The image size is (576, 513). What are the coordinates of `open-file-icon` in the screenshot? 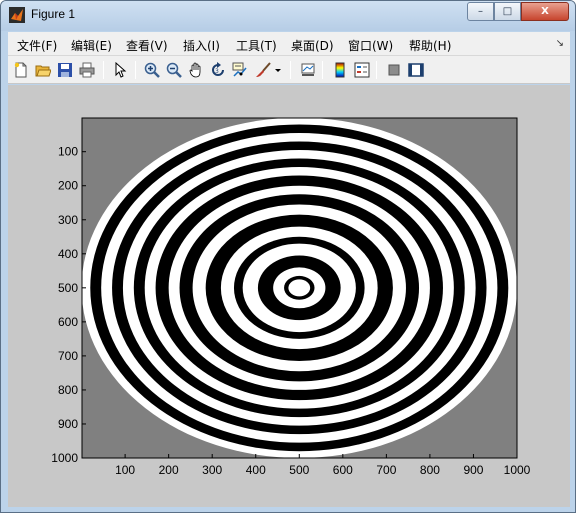 It's located at (43, 70).